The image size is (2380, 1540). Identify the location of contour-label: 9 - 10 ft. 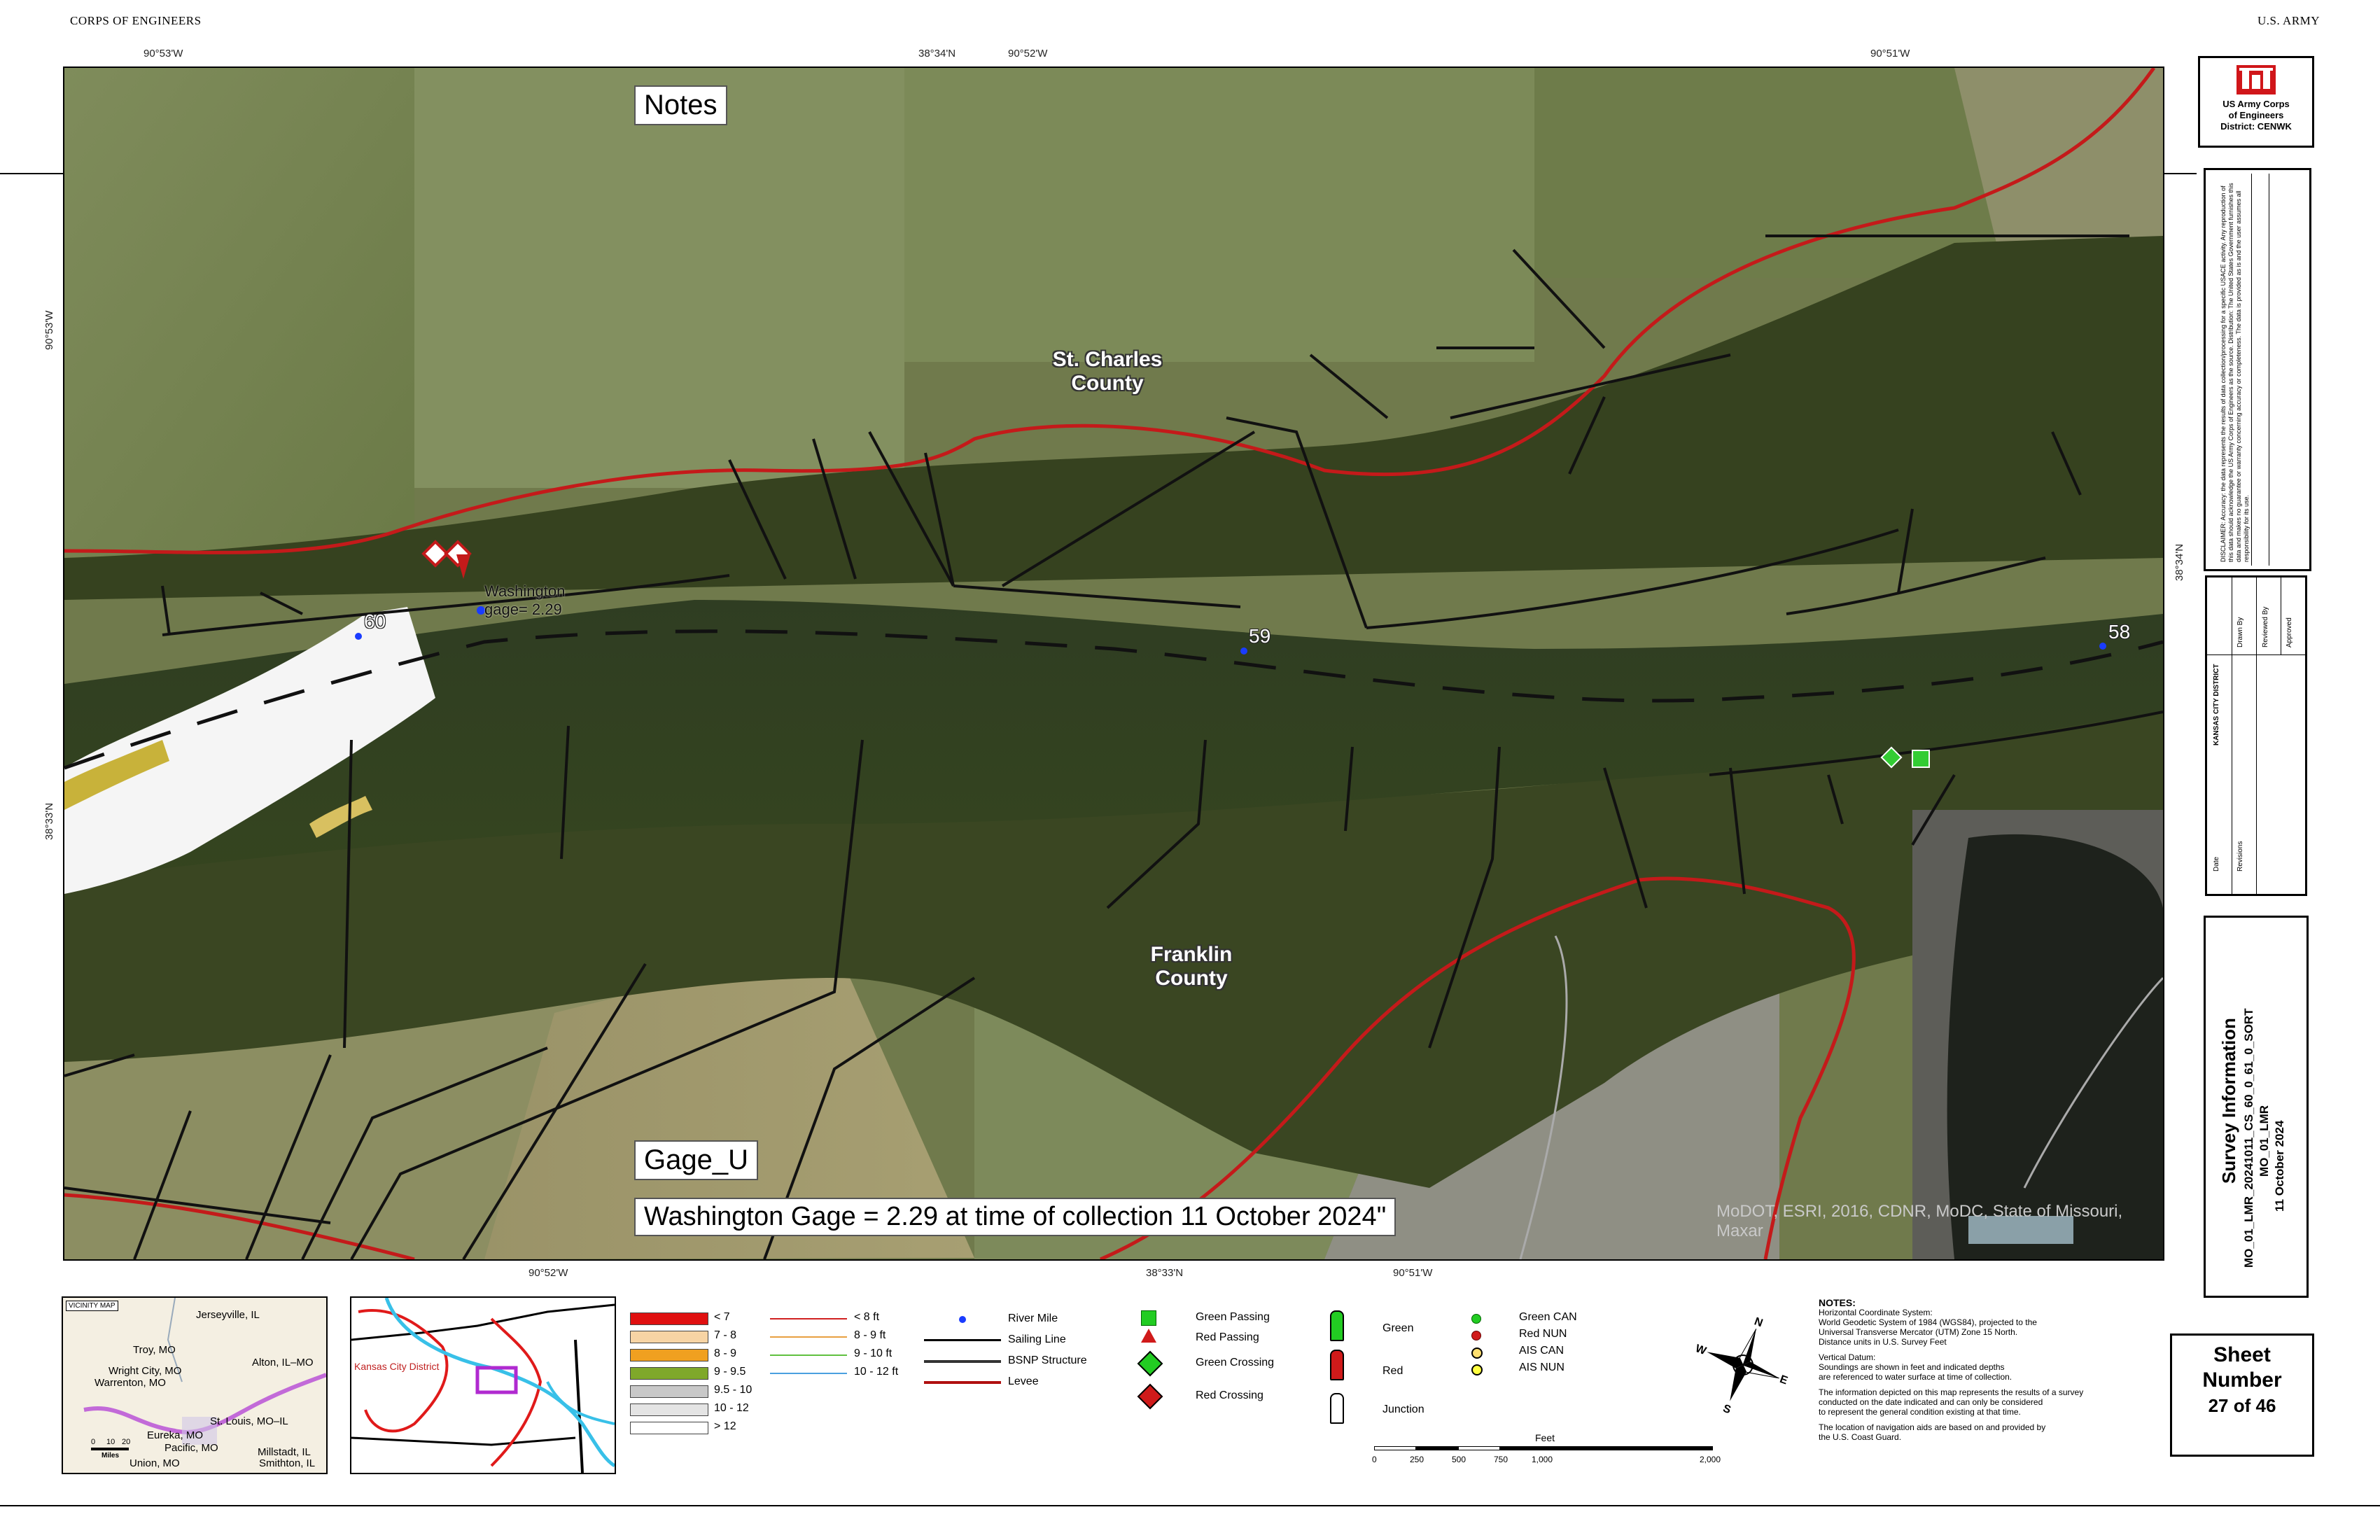
(873, 1353).